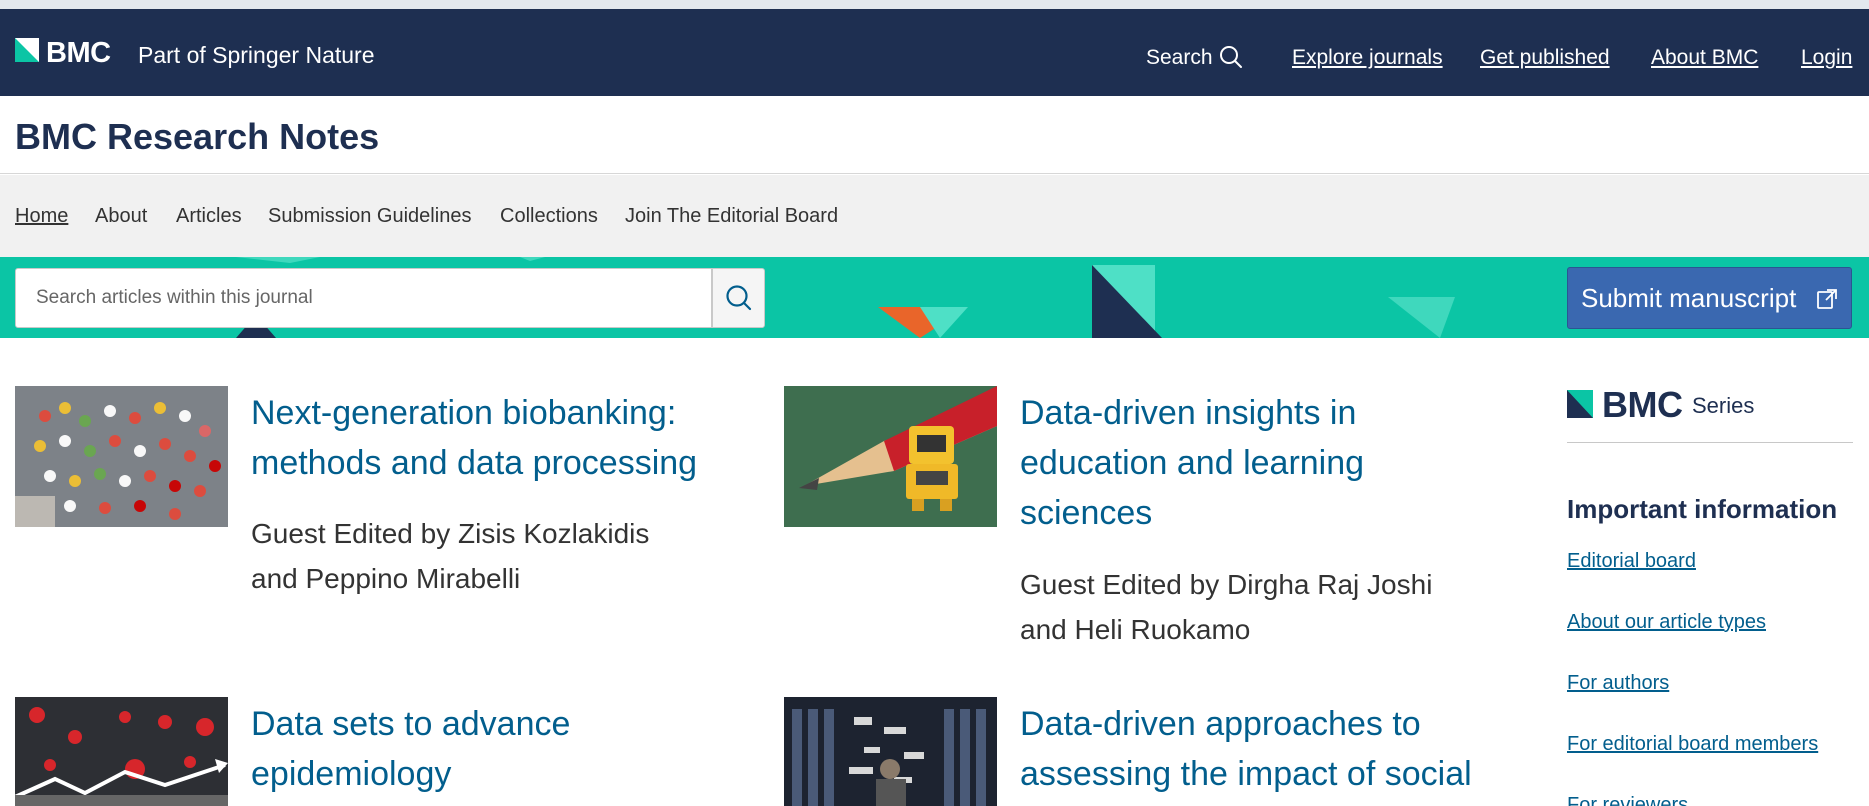 The height and width of the screenshot is (806, 1869). I want to click on important-information-heading: Important information, so click(1702, 509).